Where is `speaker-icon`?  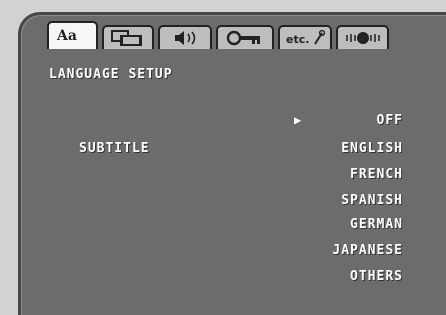 speaker-icon is located at coordinates (362, 38).